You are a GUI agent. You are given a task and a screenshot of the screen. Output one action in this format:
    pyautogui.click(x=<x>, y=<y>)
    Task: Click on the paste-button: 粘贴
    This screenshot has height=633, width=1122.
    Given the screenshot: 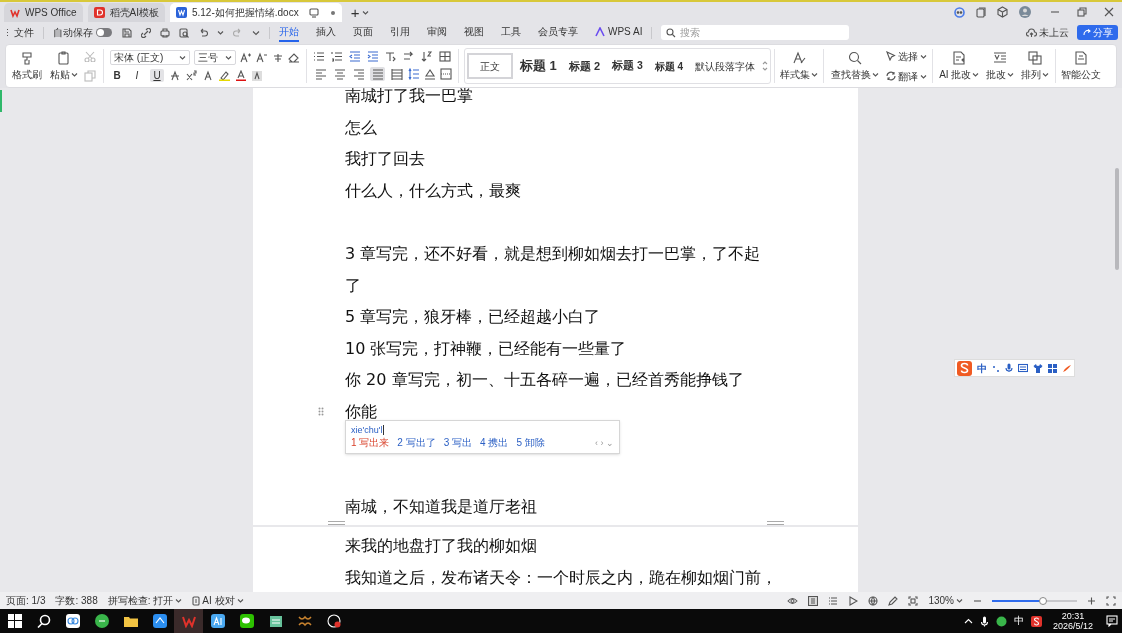 What is the action you would take?
    pyautogui.click(x=64, y=66)
    